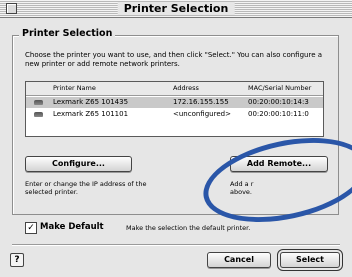  I want to click on column-header-address: Address, so click(186, 88).